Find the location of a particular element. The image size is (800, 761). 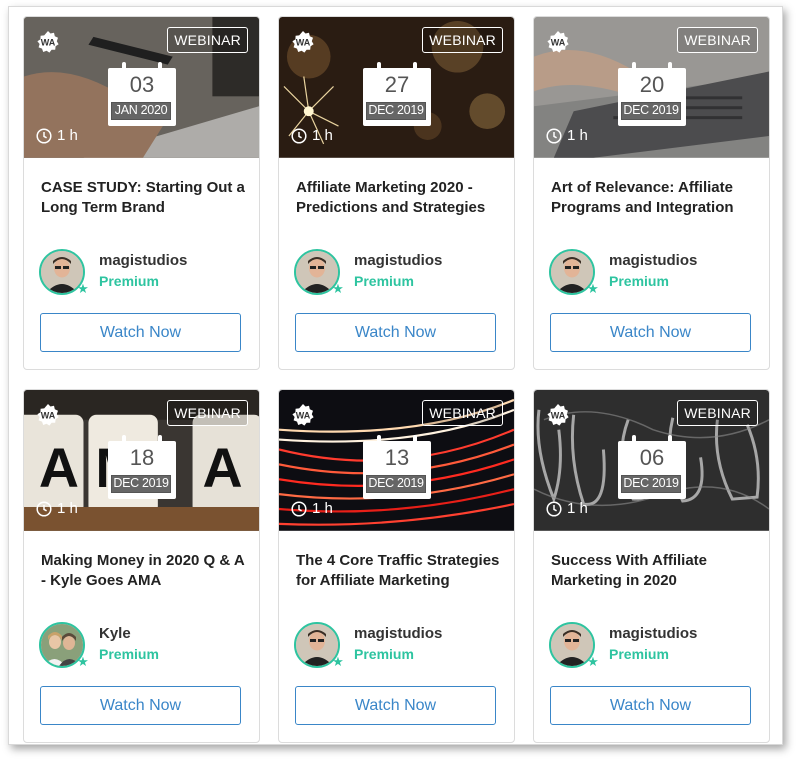

date-calendar-icon: 27 DEC 2019 is located at coordinates (397, 95).